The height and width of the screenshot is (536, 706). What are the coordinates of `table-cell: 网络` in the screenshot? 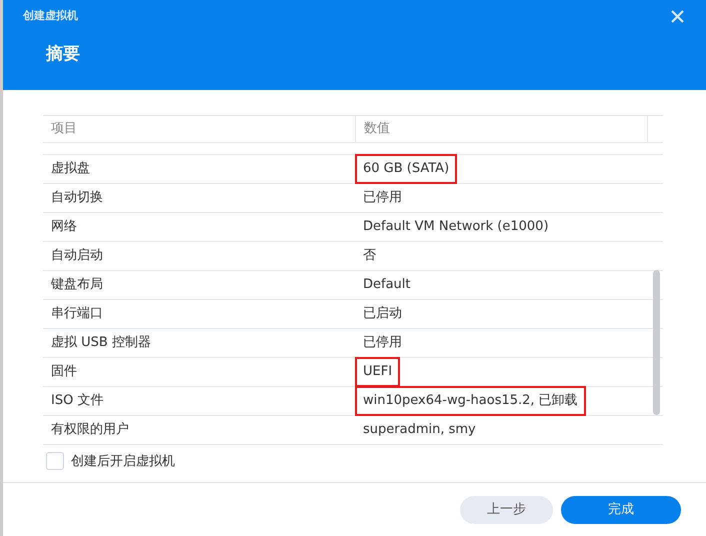 It's located at (64, 226).